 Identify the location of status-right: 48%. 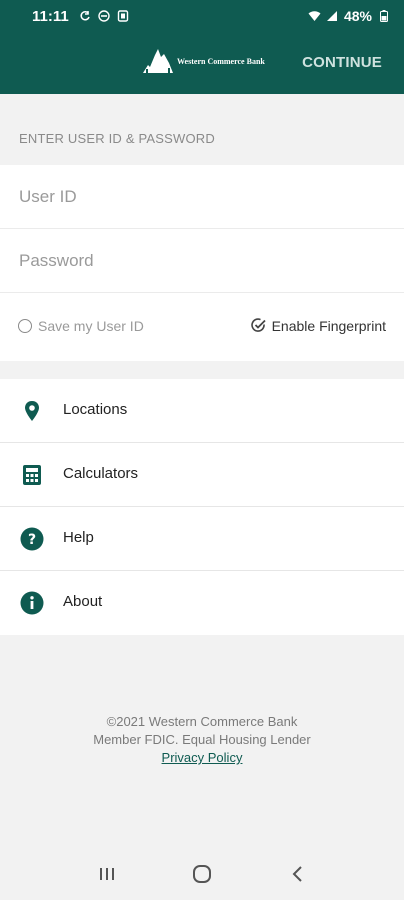
(349, 16).